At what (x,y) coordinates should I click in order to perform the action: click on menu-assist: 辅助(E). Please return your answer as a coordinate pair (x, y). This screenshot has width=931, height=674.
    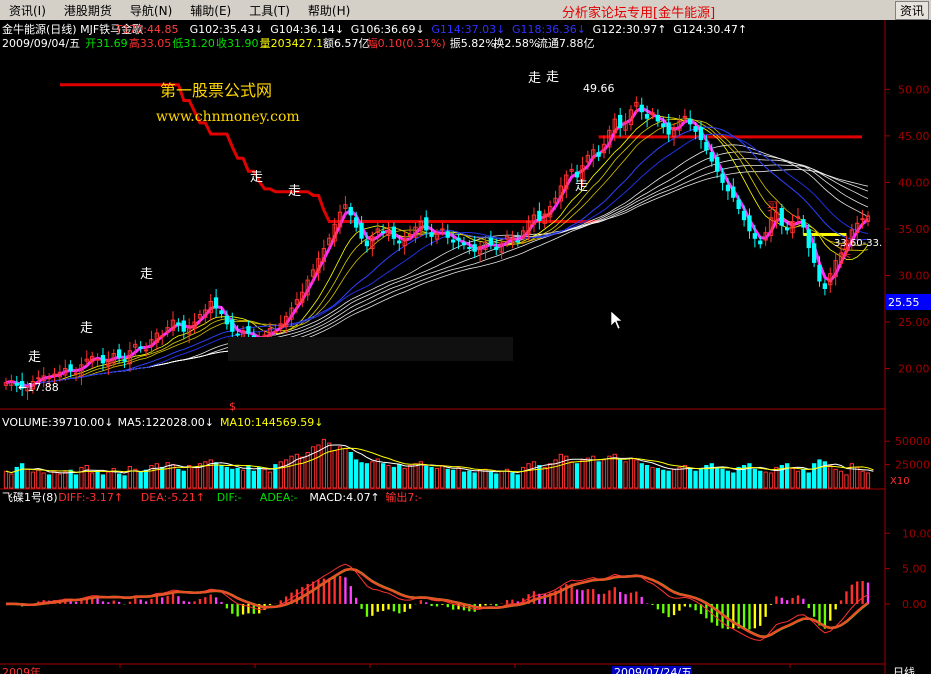
    Looking at the image, I should click on (210, 10).